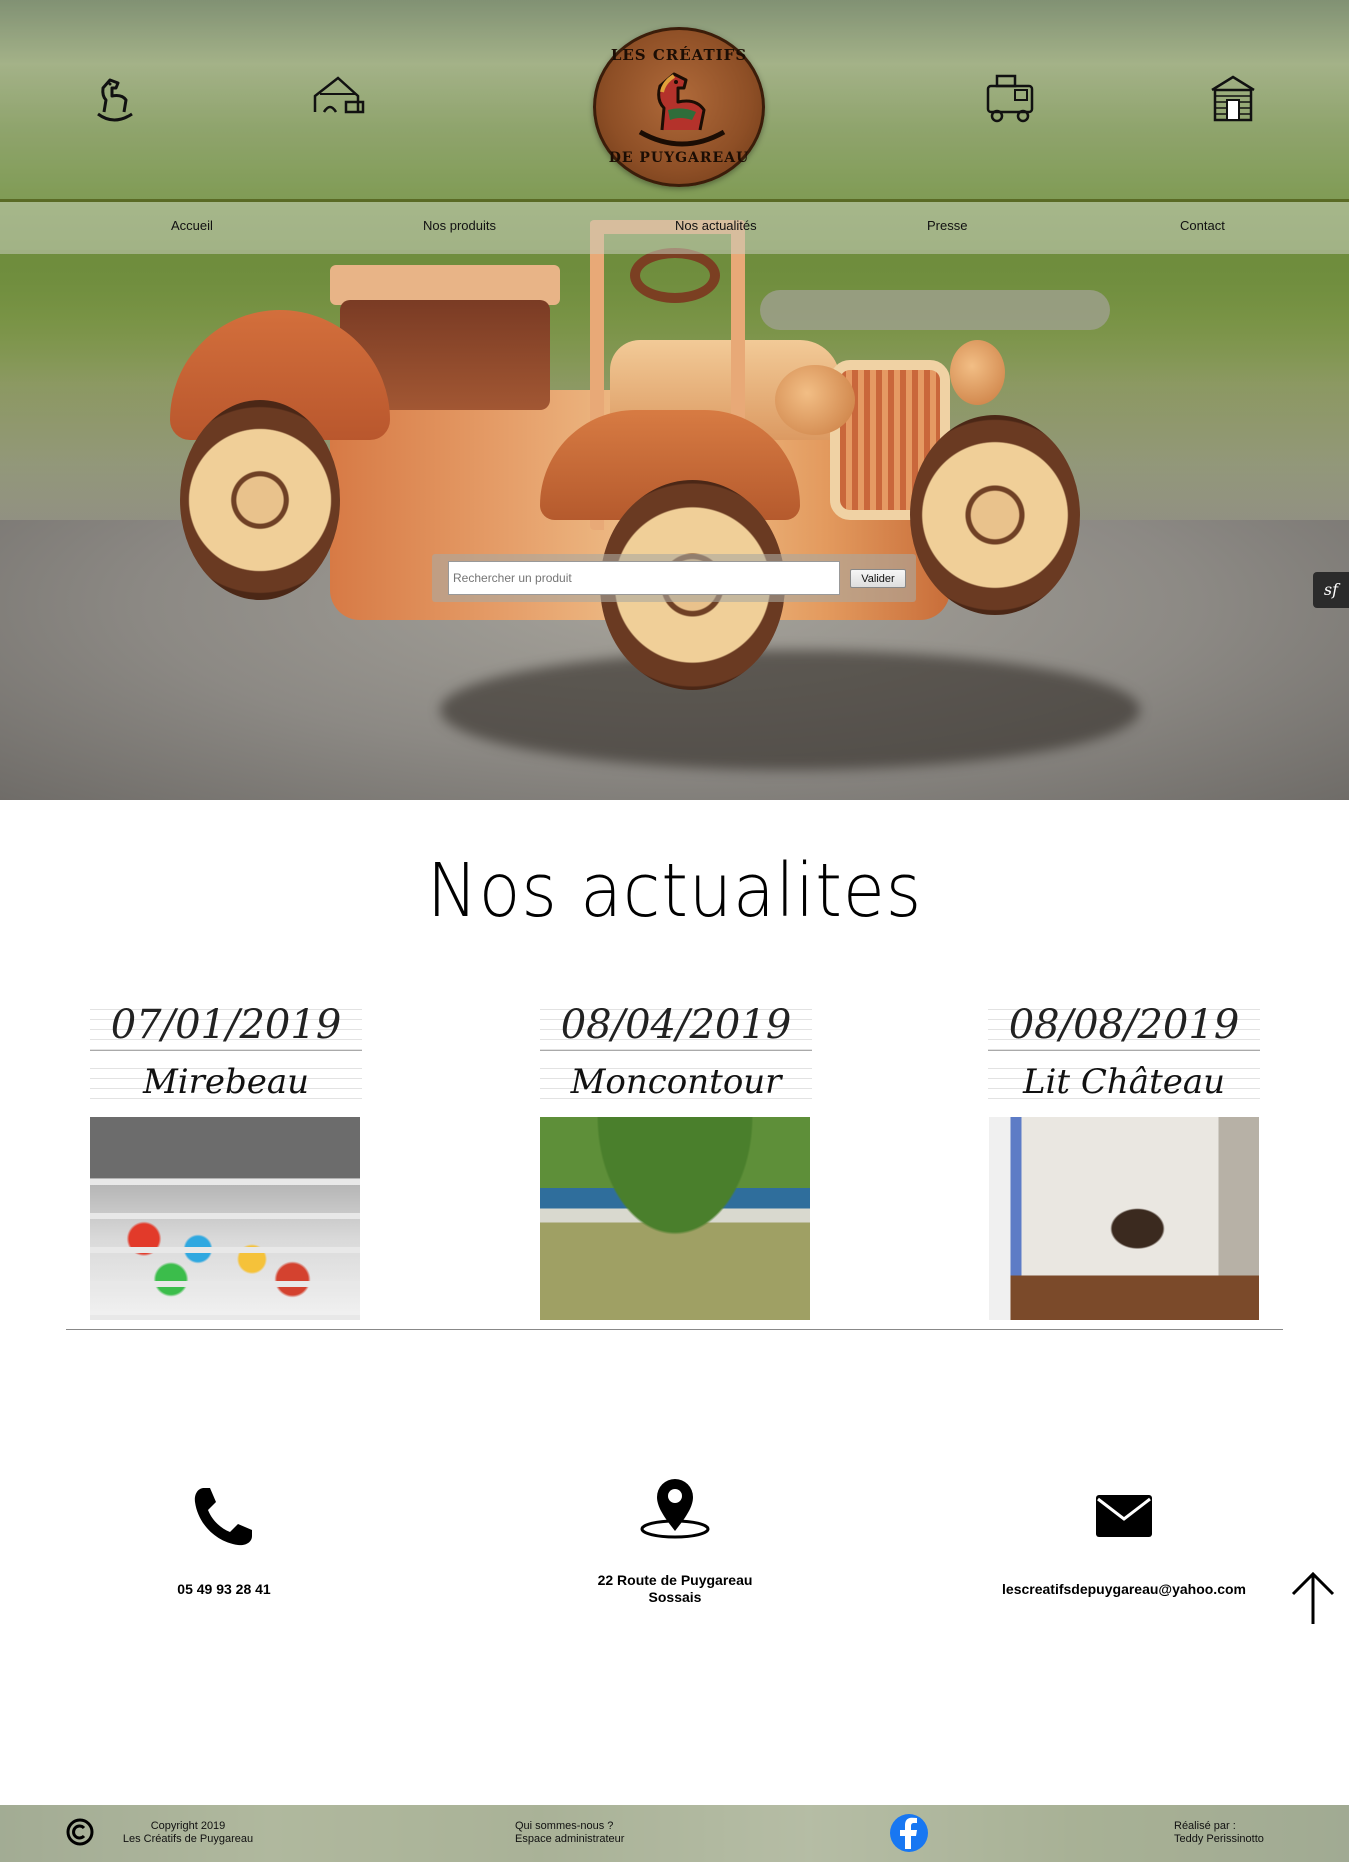 This screenshot has width=1349, height=1862. Describe the element at coordinates (1124, 1218) in the screenshot. I see `news-photo-castle-bed` at that location.